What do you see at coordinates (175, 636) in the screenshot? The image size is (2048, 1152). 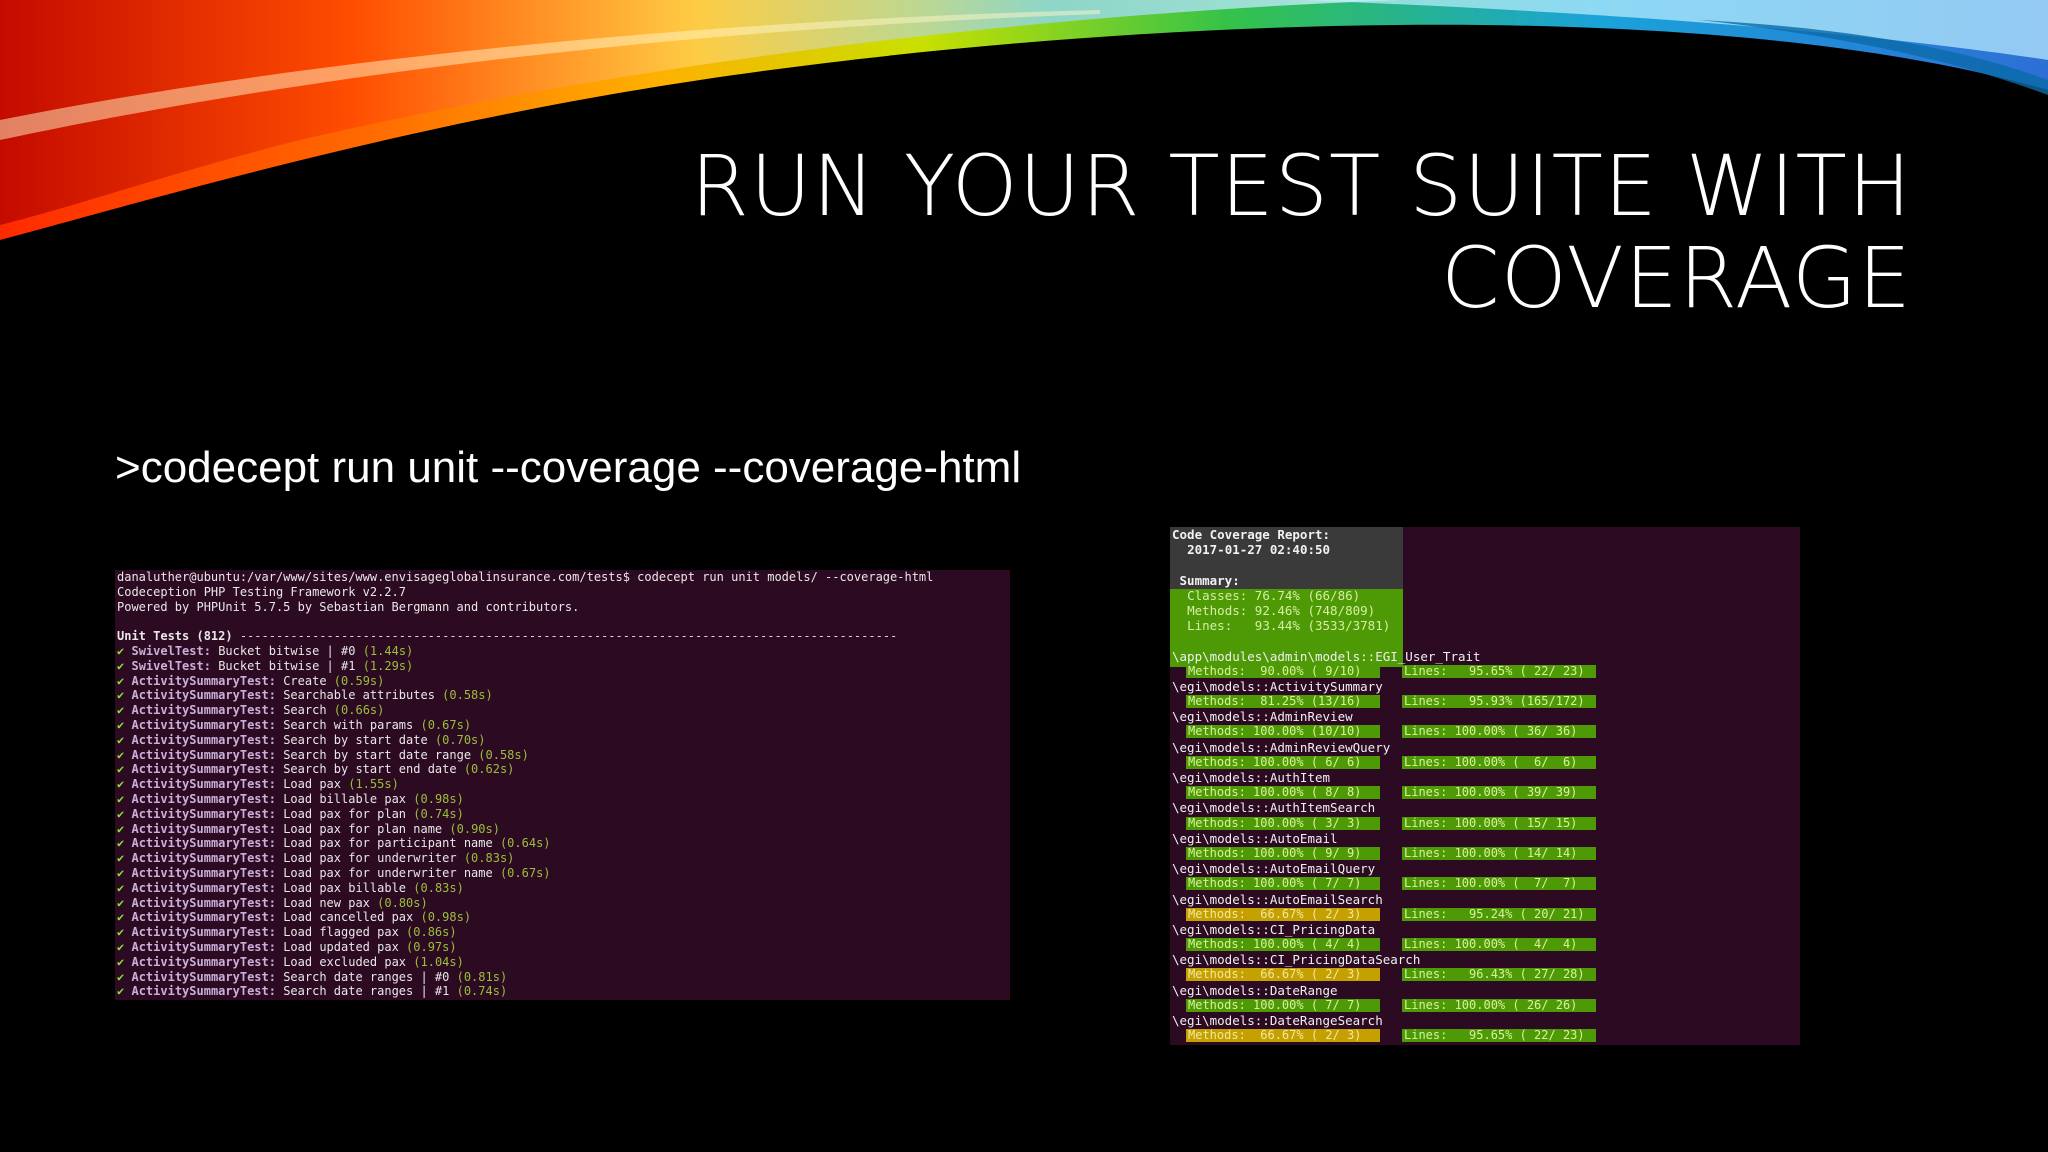 I see `section-title: Unit Tests (812)` at bounding box center [175, 636].